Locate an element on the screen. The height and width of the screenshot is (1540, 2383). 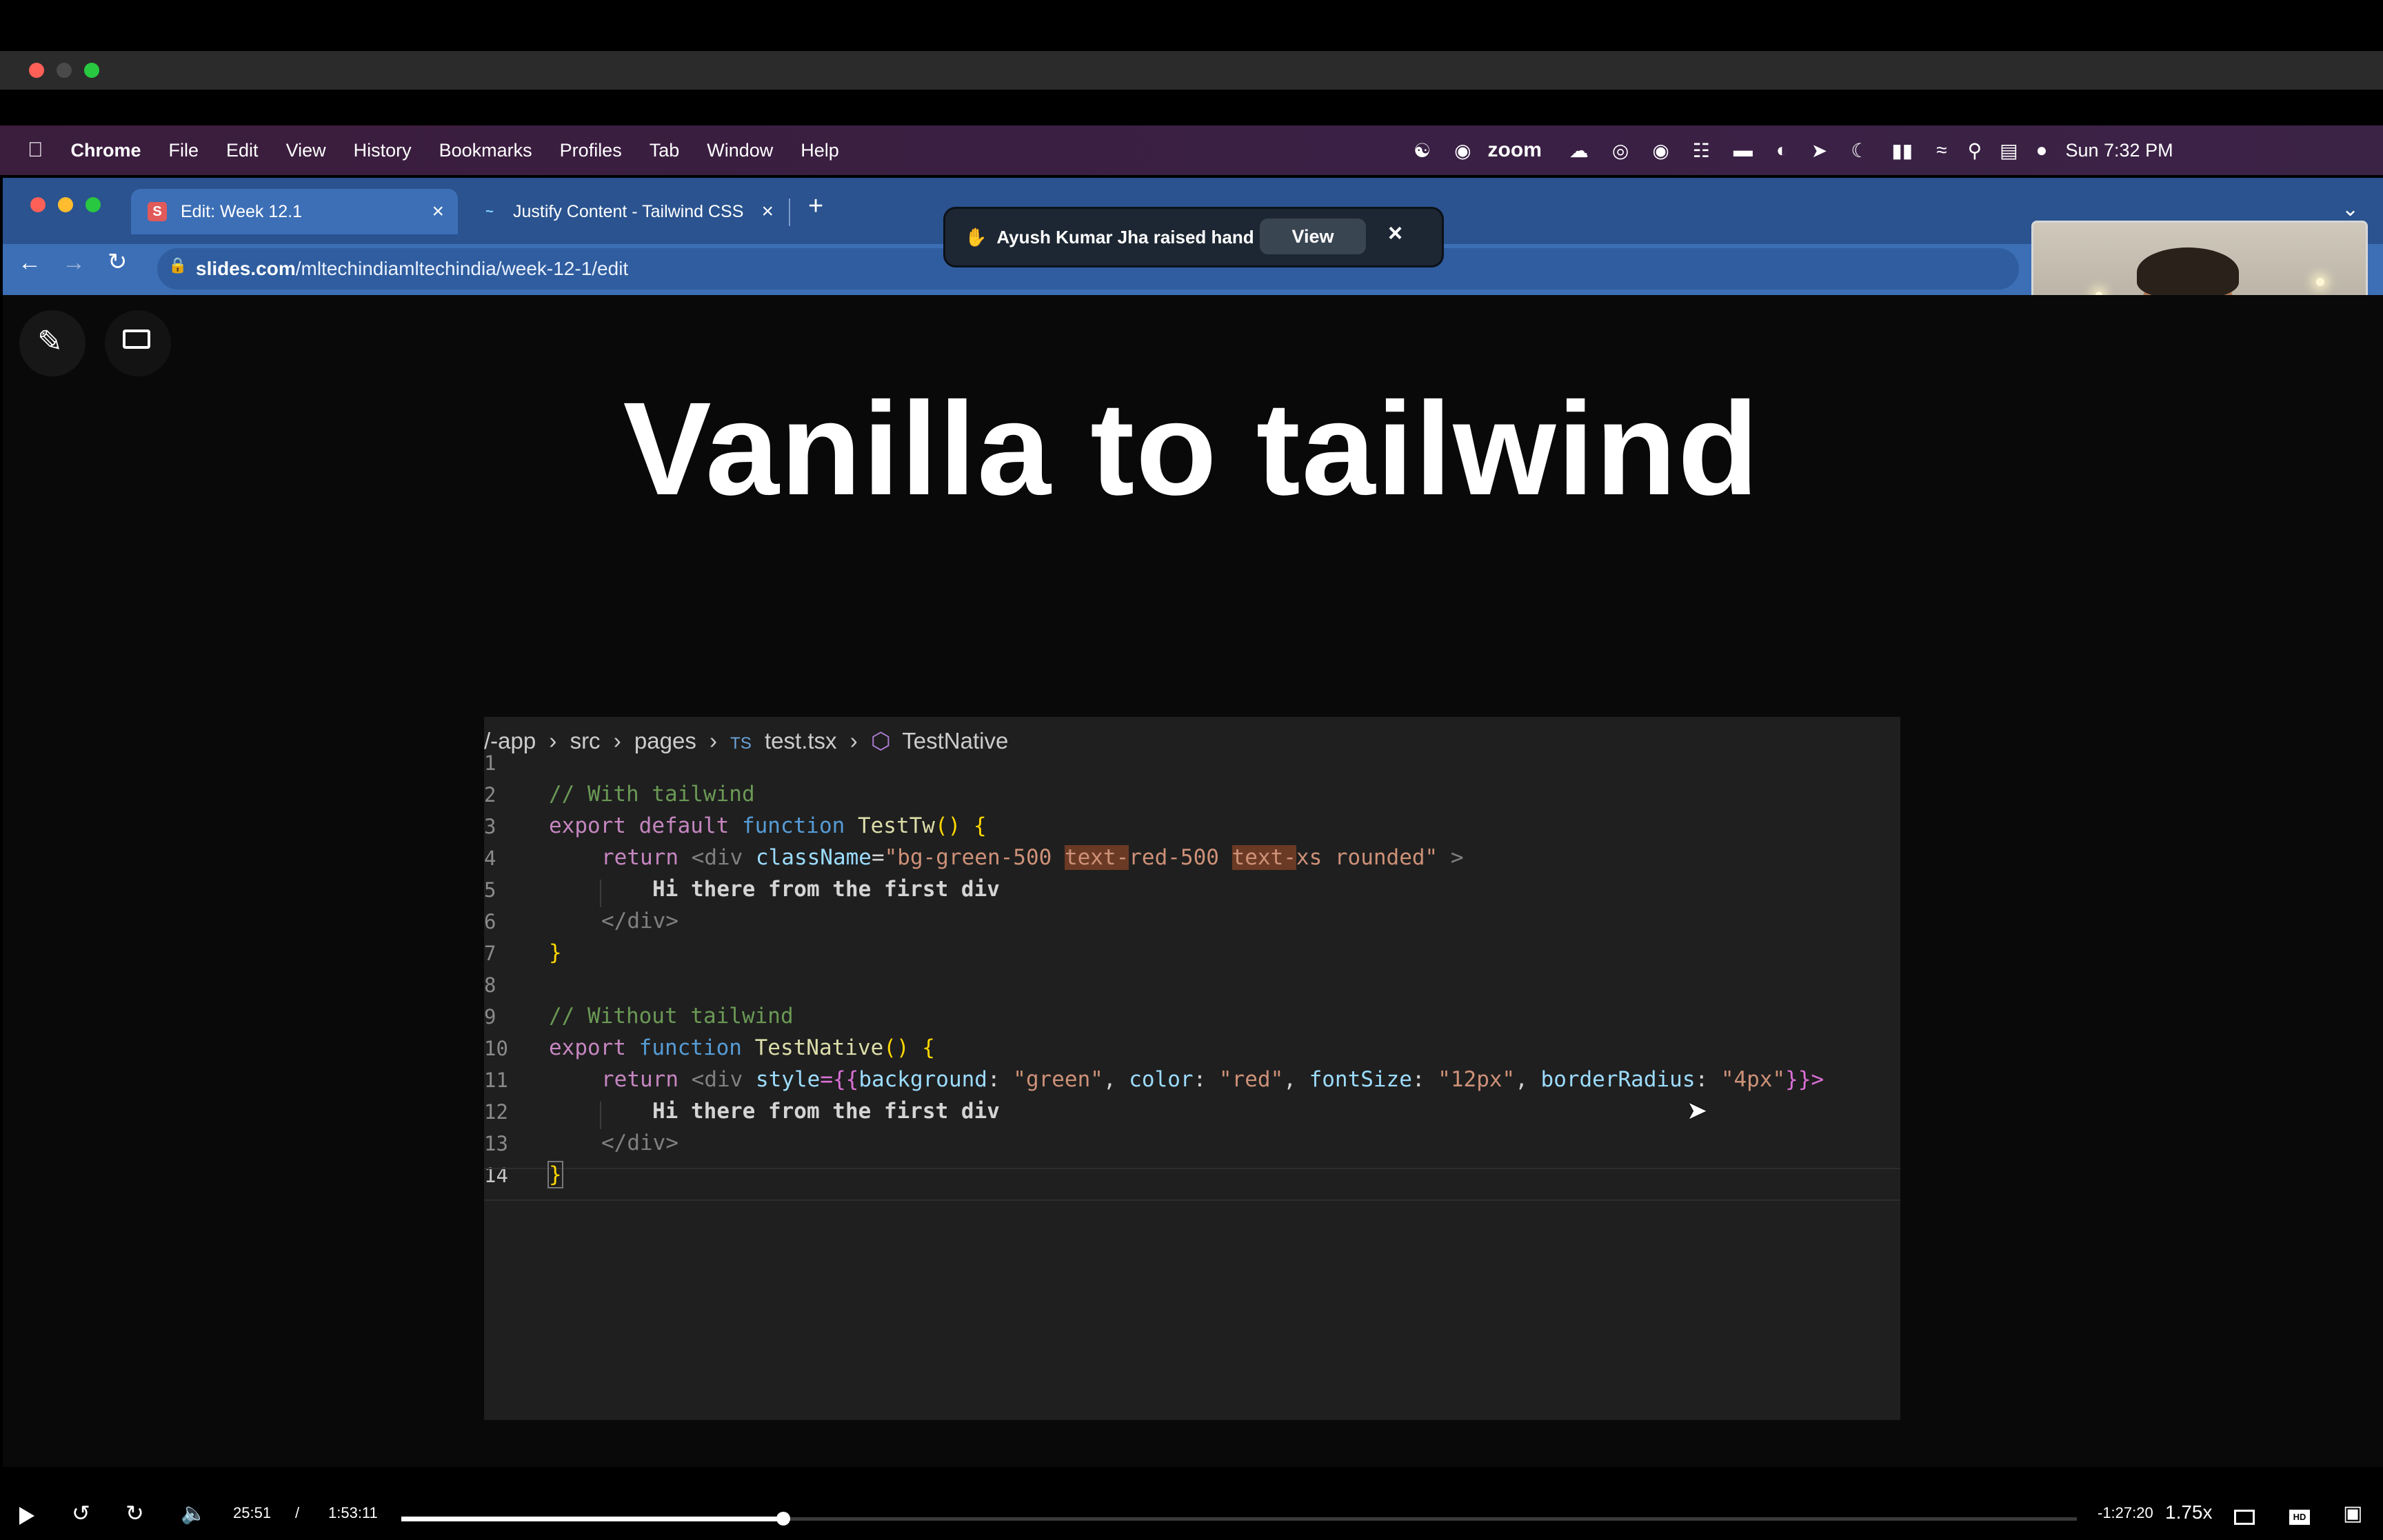
string: "4px" is located at coordinates (1753, 1080).